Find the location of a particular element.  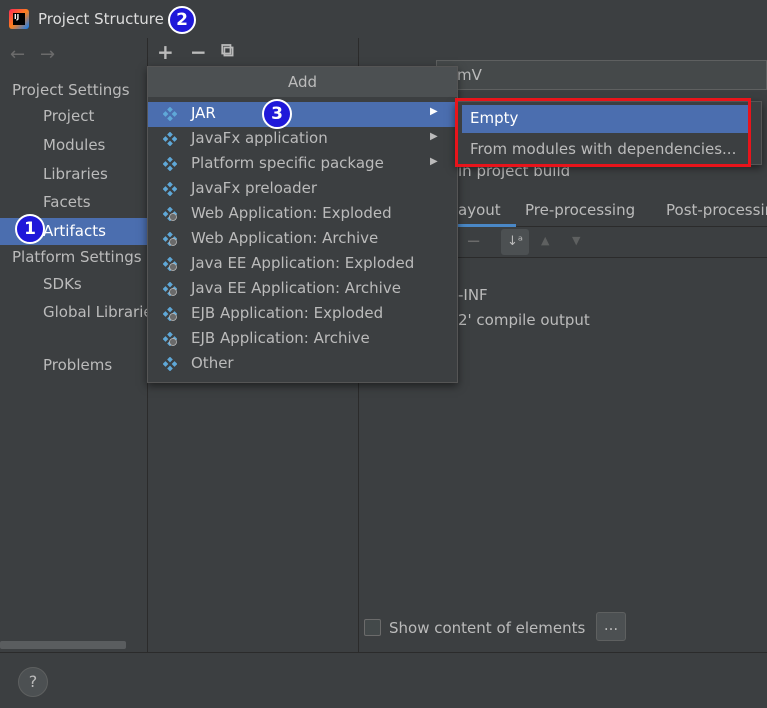

menu-item-platform-specific-package: Platform specific package ▶ is located at coordinates (302, 164).